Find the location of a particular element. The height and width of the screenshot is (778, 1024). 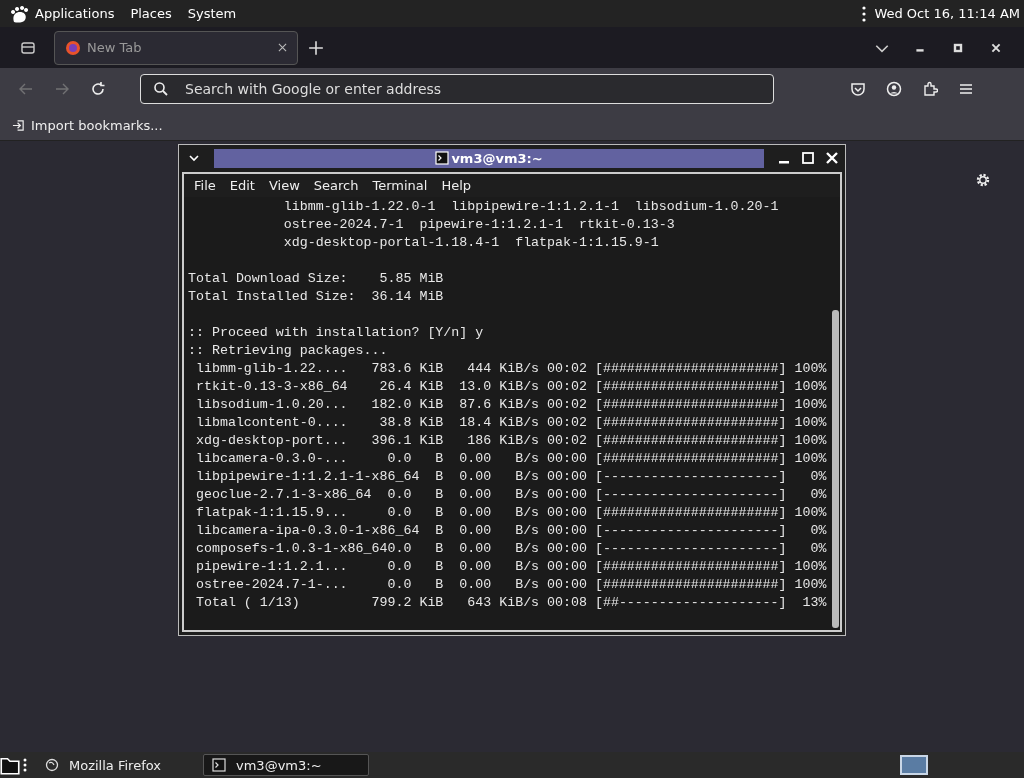

terminal-line: Total Installed Size: 36.14 MiB is located at coordinates (316, 297).